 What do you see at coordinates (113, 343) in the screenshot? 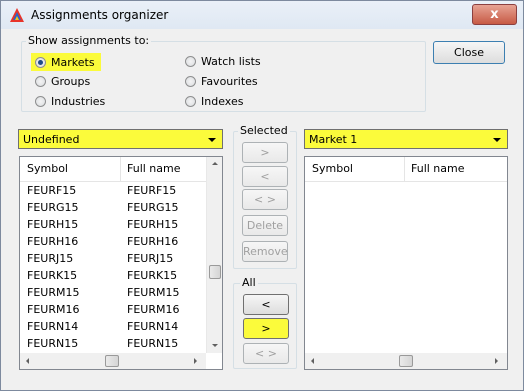
I see `table-row: FEURN15 FEURN15` at bounding box center [113, 343].